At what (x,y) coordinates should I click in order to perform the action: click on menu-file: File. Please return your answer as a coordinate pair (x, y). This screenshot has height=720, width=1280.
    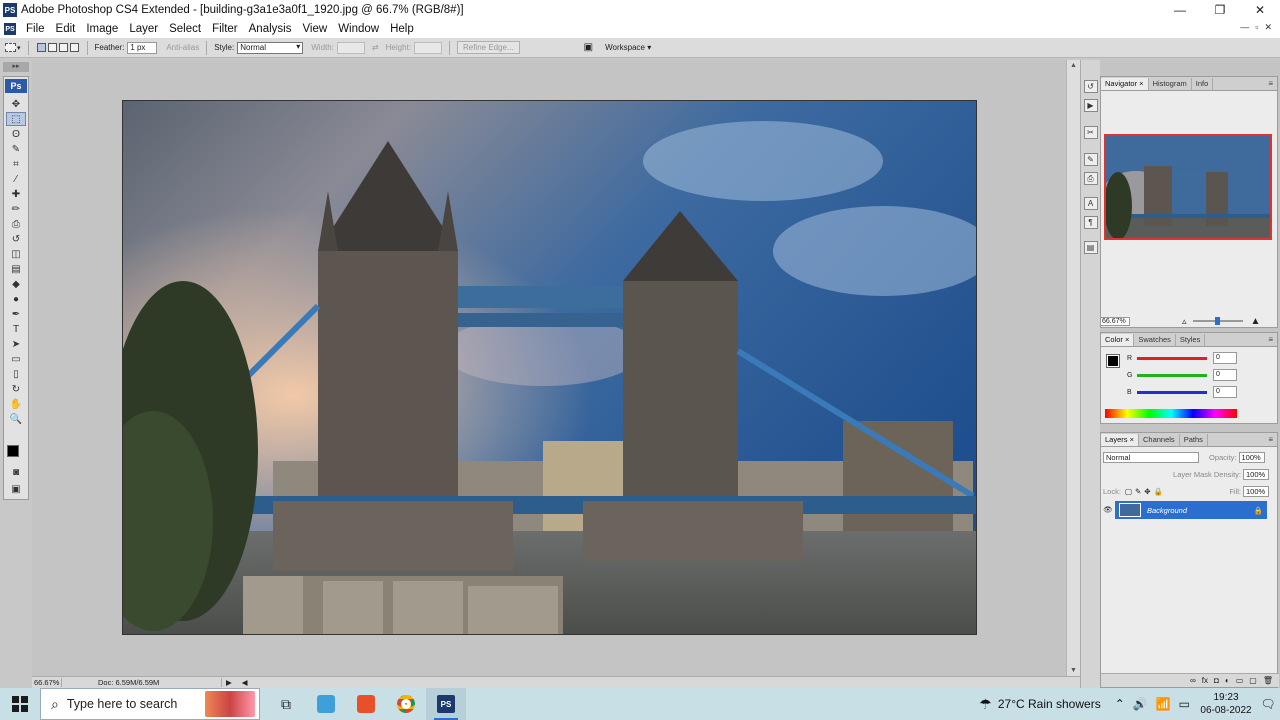
    Looking at the image, I should click on (36, 29).